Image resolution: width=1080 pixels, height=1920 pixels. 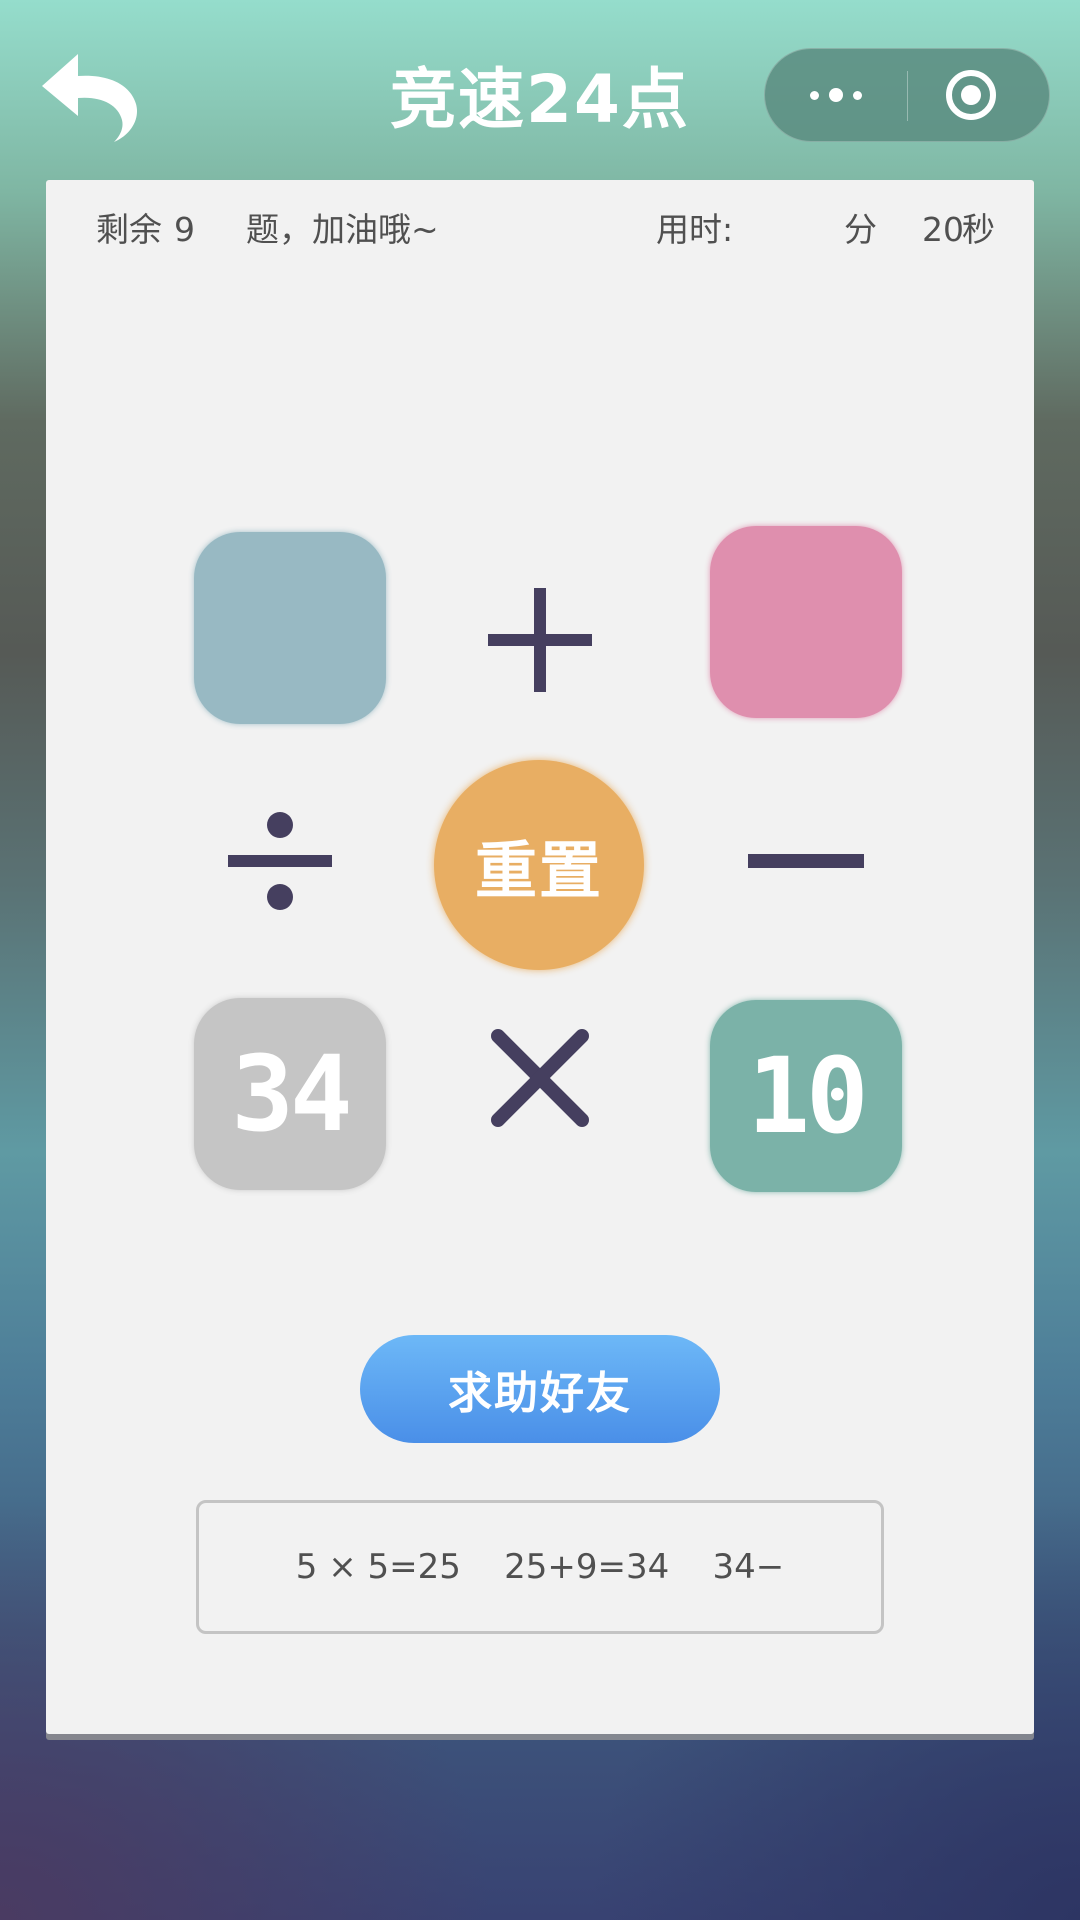 I want to click on number-tile-top-right, so click(x=806, y=622).